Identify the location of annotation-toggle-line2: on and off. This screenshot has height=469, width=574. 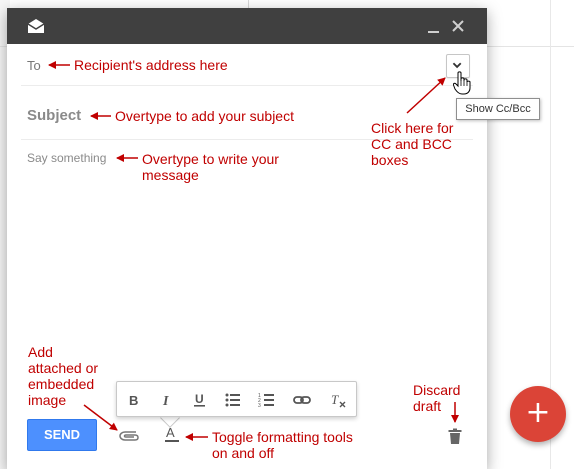
(243, 453).